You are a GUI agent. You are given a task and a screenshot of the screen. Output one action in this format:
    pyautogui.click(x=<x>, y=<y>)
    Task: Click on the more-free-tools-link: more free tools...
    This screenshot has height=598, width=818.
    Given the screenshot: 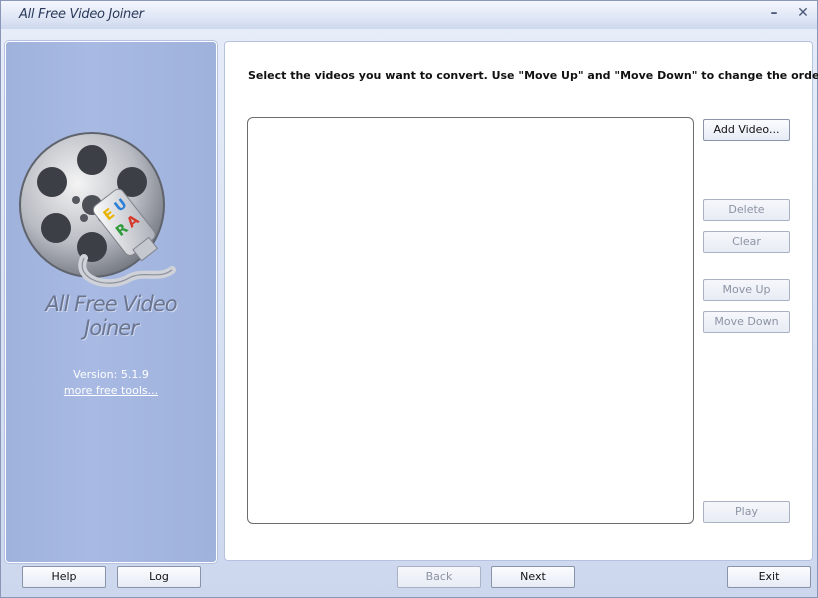 What is the action you would take?
    pyautogui.click(x=111, y=390)
    